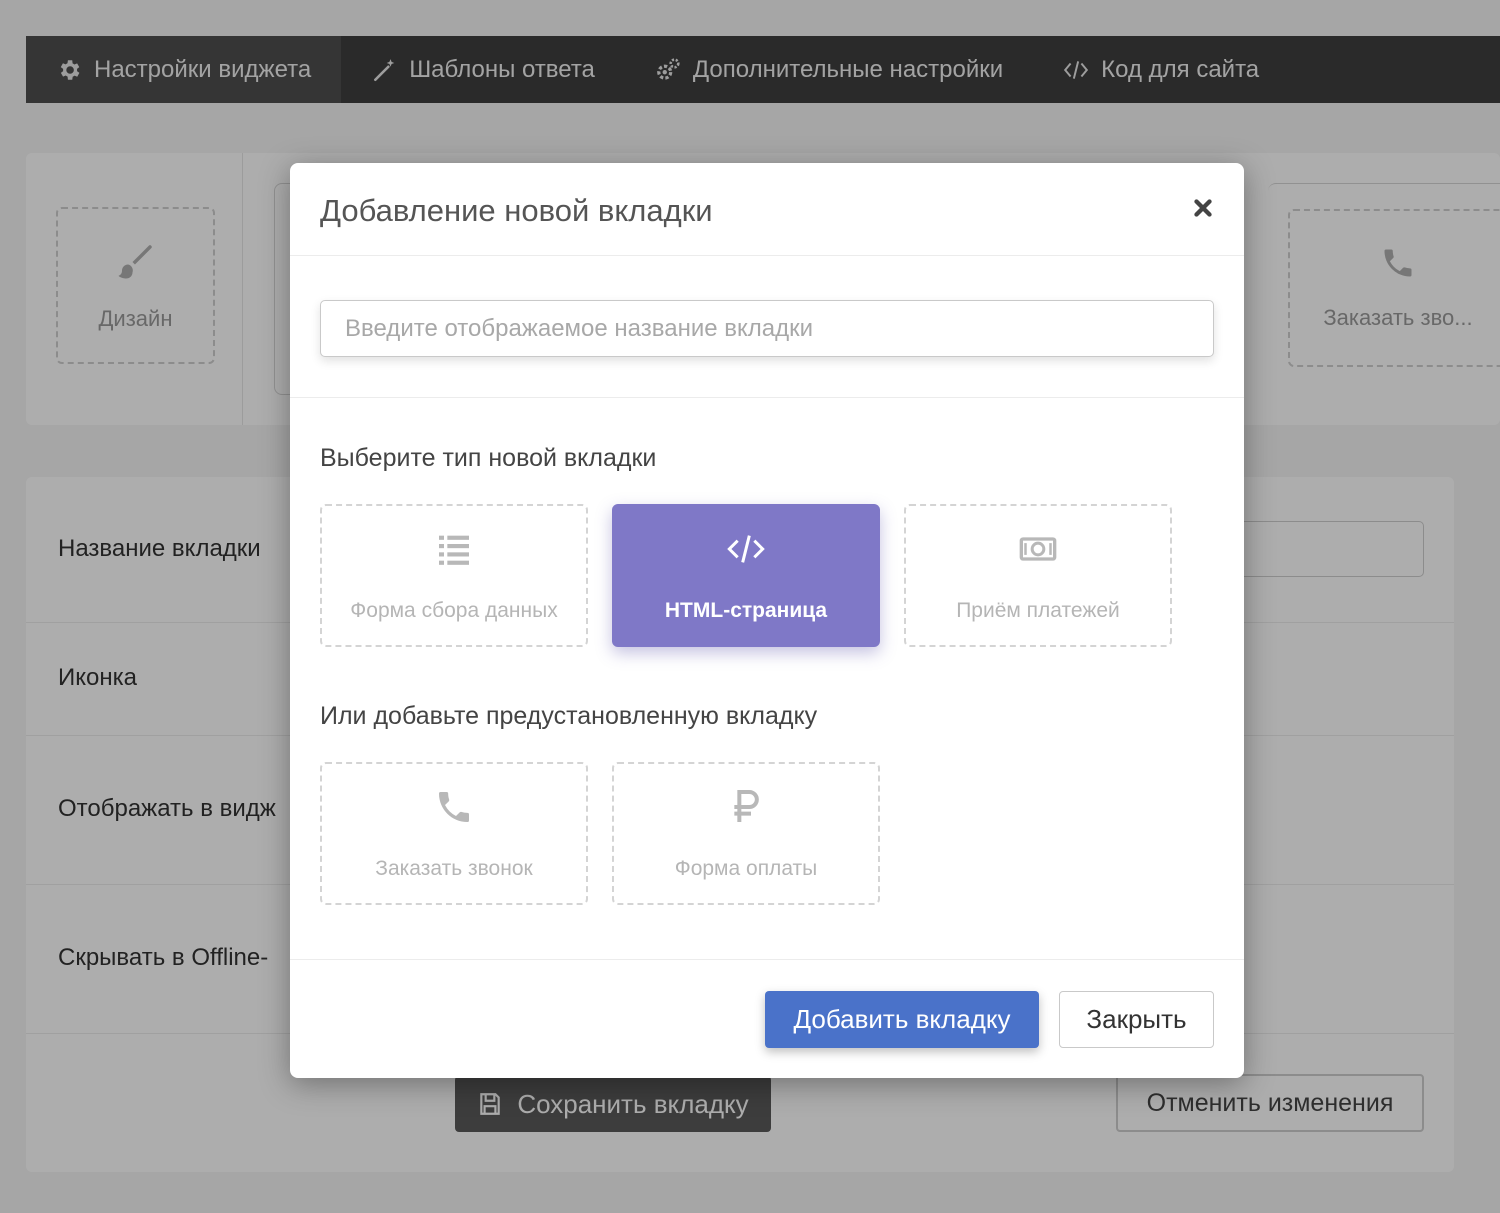  What do you see at coordinates (746, 610) in the screenshot?
I see `tab-type-label: HTML-страница` at bounding box center [746, 610].